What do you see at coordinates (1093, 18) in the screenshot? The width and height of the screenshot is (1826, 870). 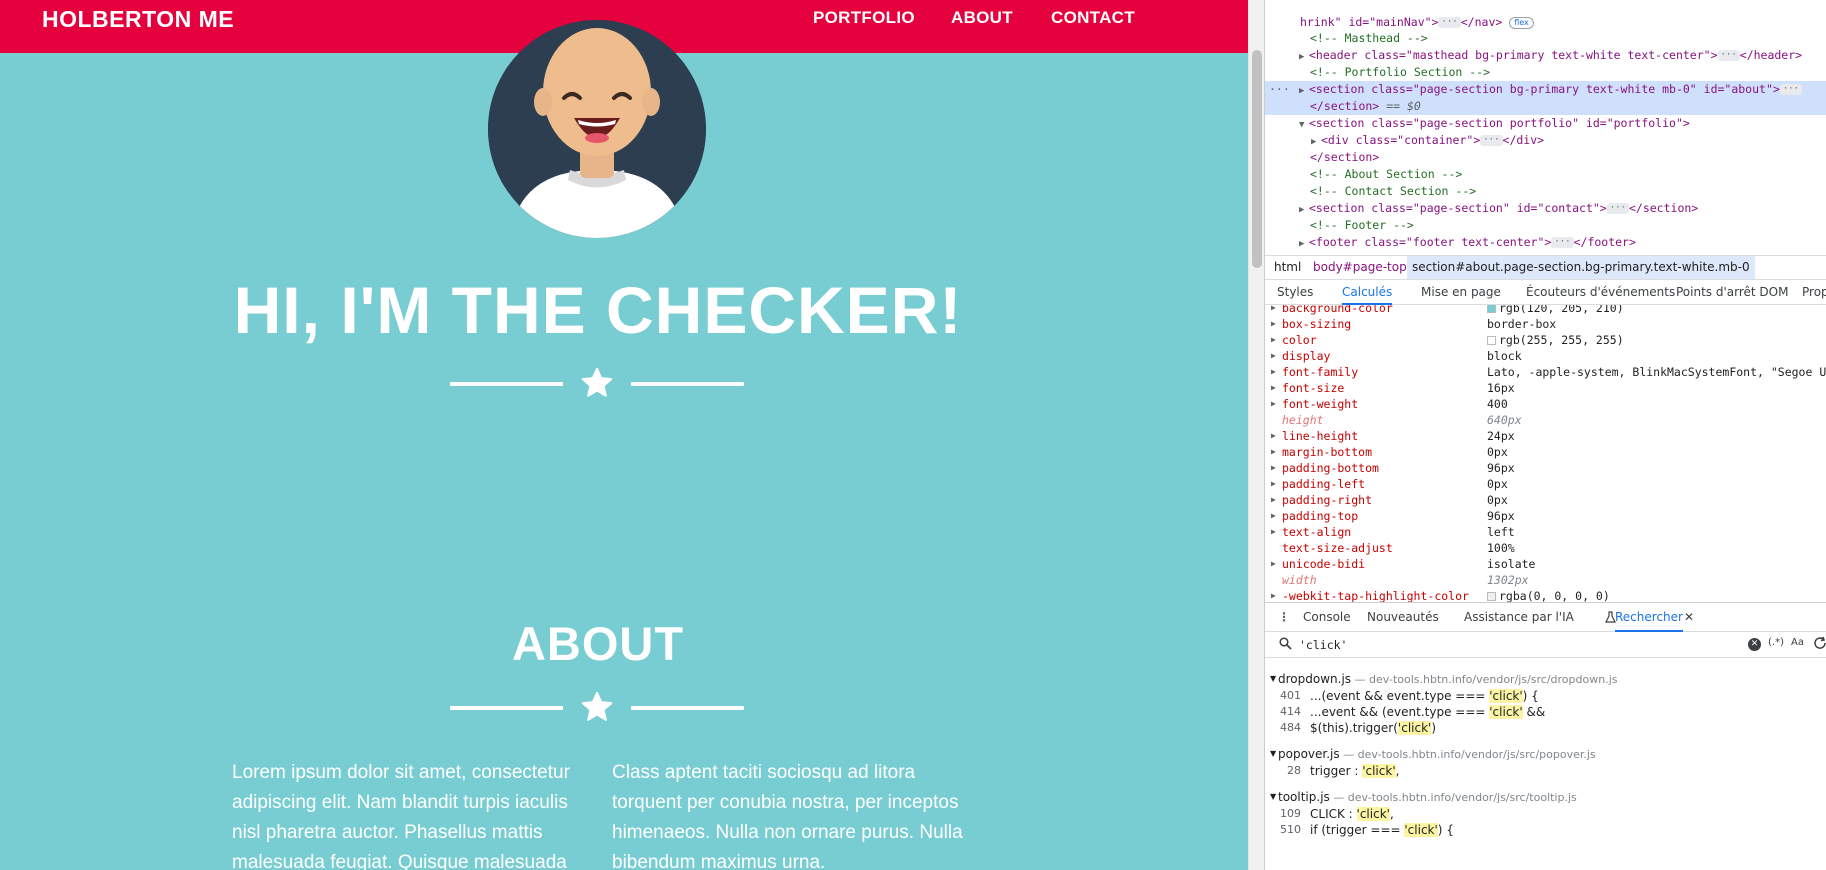 I see `nav-link-contact: CONTACT` at bounding box center [1093, 18].